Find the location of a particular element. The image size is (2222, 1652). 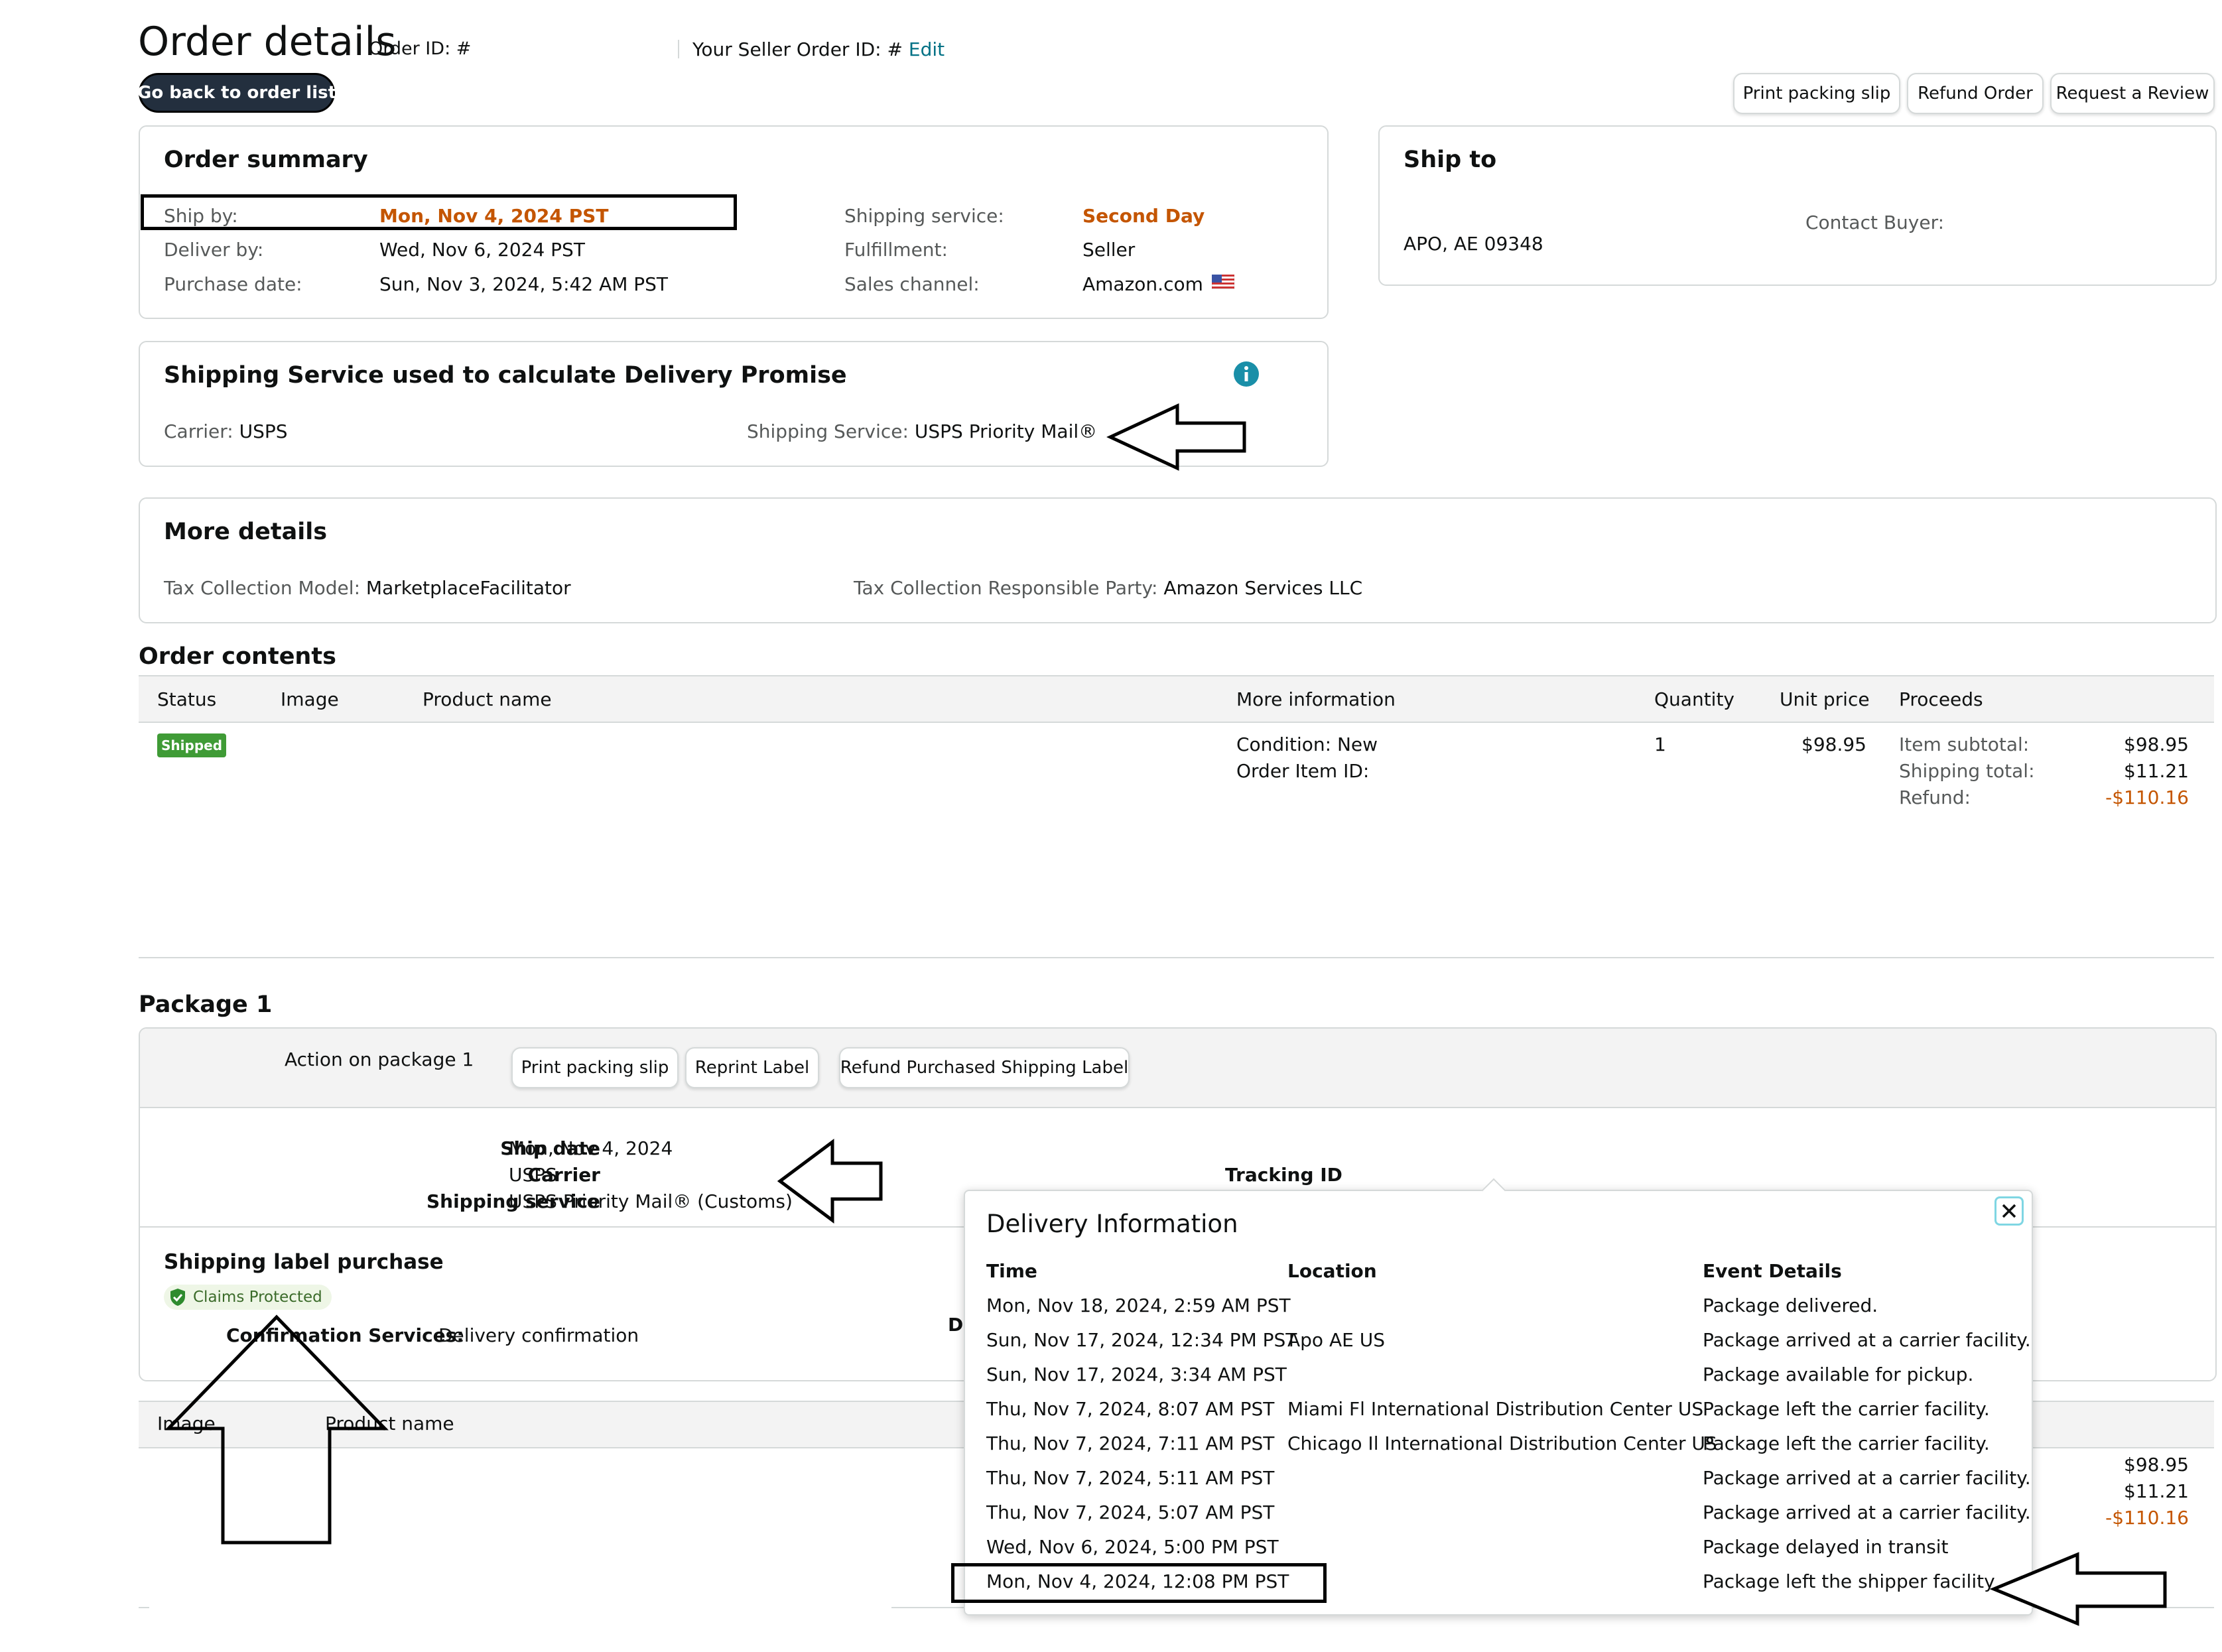

tracking-id-label: Tracking ID is located at coordinates (1284, 1175).